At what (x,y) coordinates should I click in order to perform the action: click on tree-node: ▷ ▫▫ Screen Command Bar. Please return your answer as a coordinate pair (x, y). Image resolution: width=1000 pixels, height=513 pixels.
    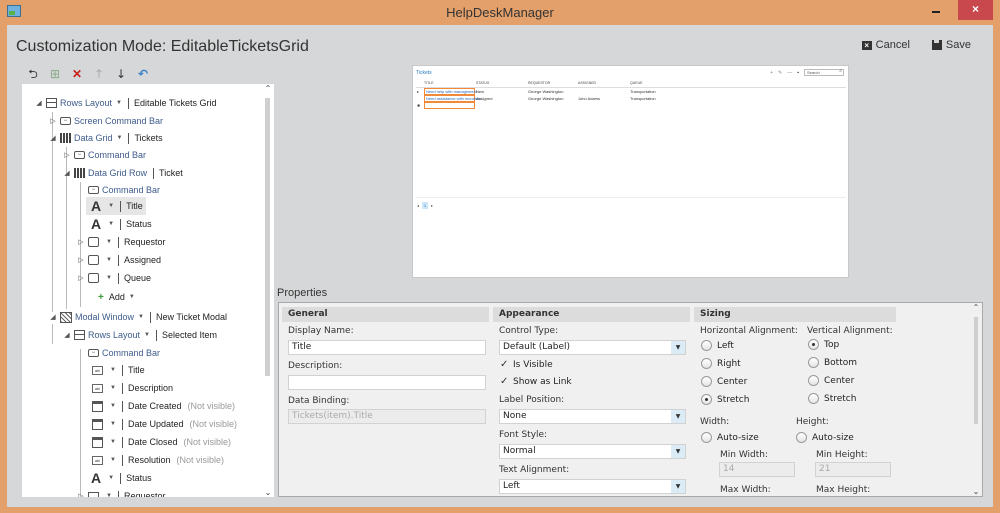
    Looking at the image, I should click on (105, 121).